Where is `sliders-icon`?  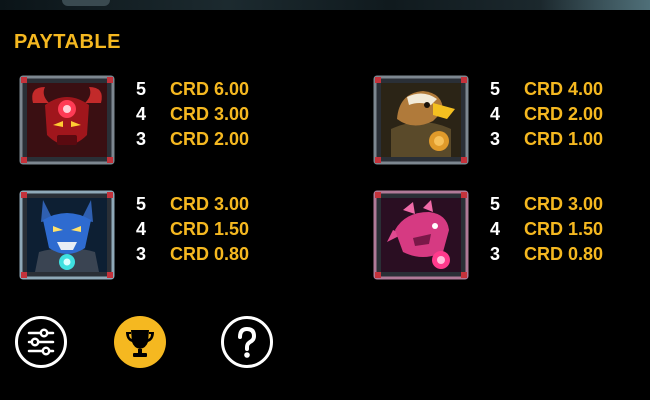
sliders-icon is located at coordinates (41, 342).